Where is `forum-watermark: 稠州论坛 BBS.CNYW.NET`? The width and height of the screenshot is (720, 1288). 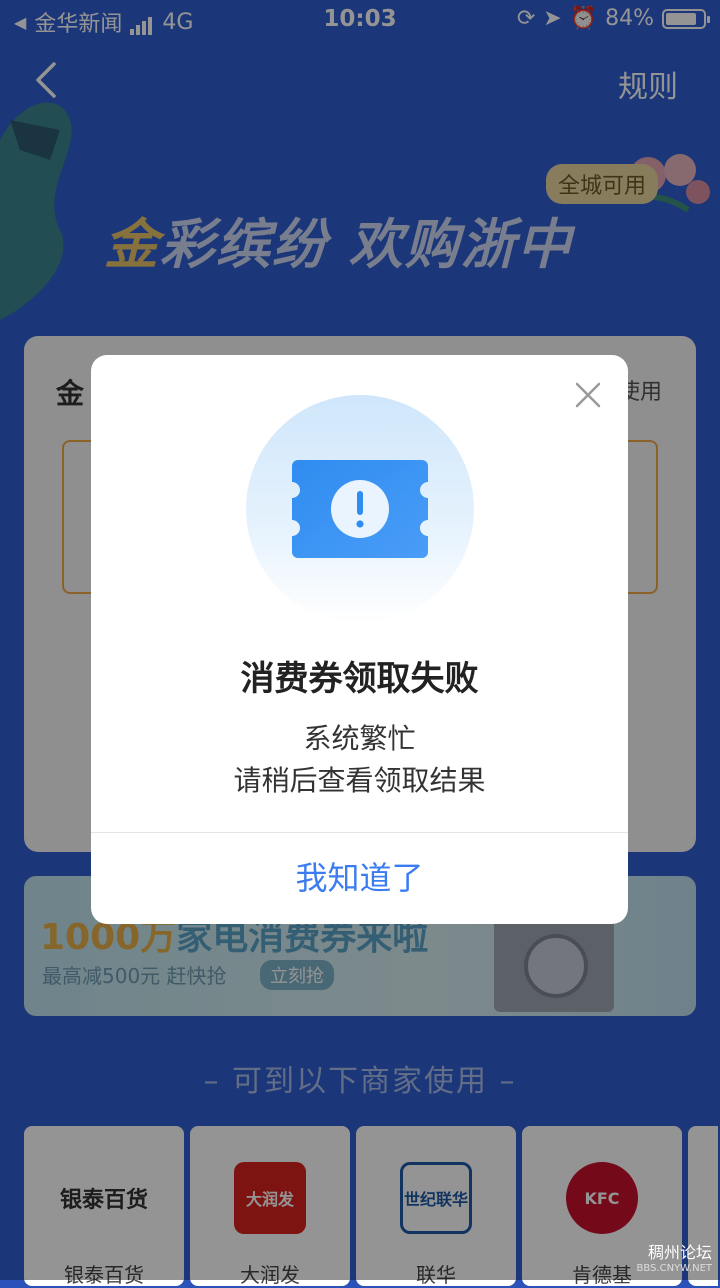
forum-watermark: 稠州论坛 BBS.CNYW.NET is located at coordinates (674, 1256).